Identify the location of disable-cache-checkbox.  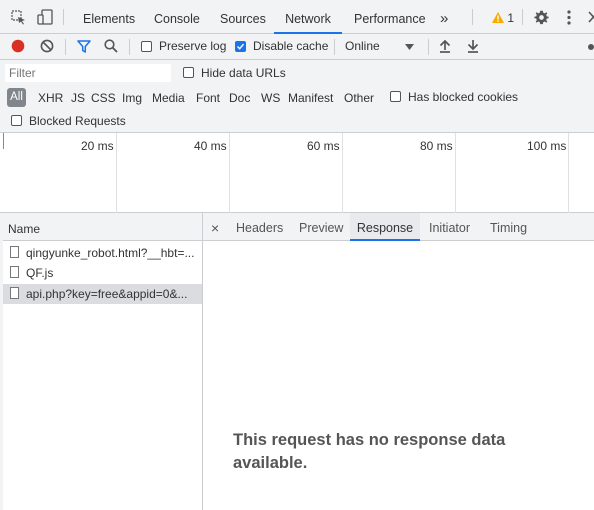
(240, 46).